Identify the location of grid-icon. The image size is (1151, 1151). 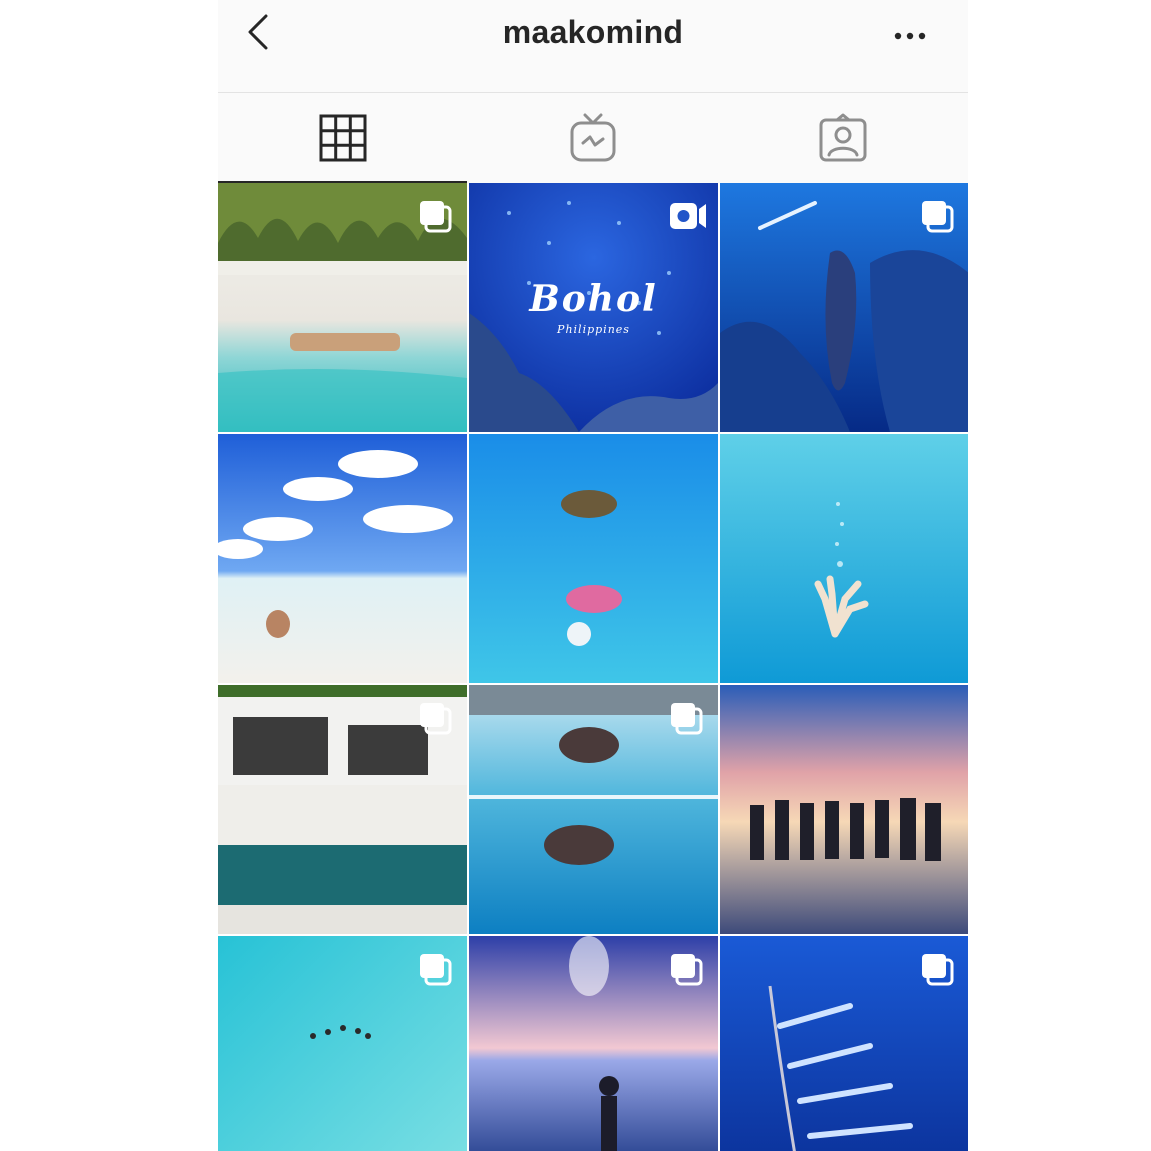
(343, 138).